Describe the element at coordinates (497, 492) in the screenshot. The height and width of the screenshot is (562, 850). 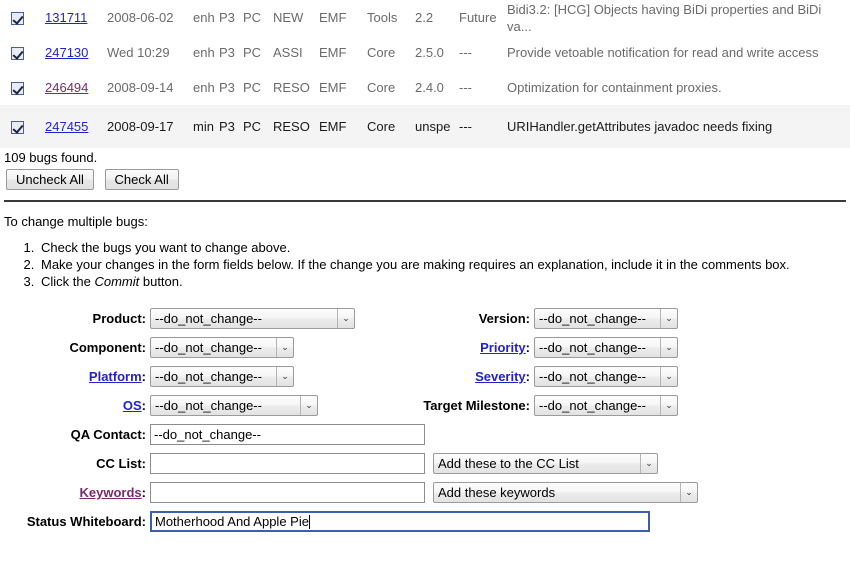
I see `keywords-action-select-value: Add these keywords` at that location.